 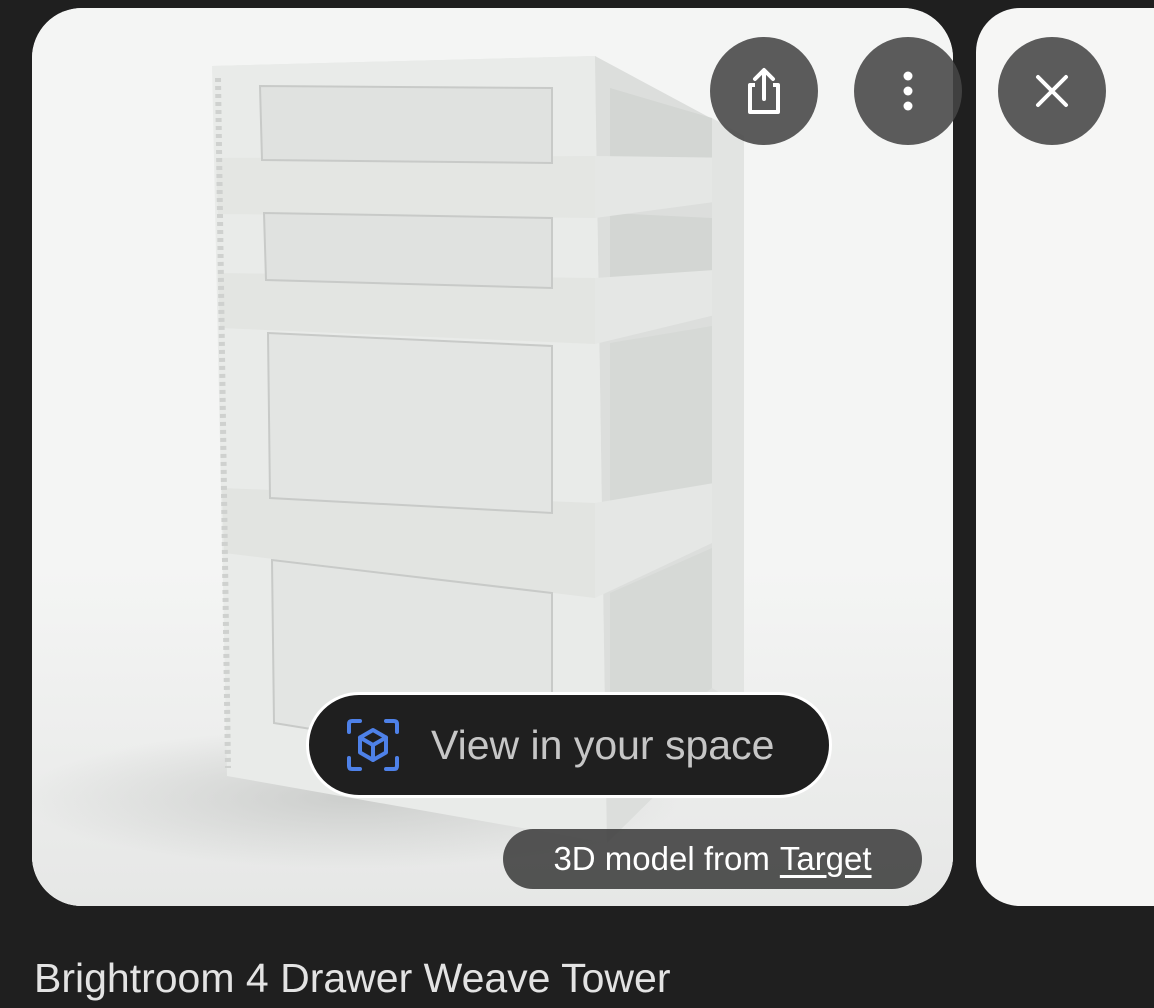 I want to click on close-icon, so click(x=1052, y=91).